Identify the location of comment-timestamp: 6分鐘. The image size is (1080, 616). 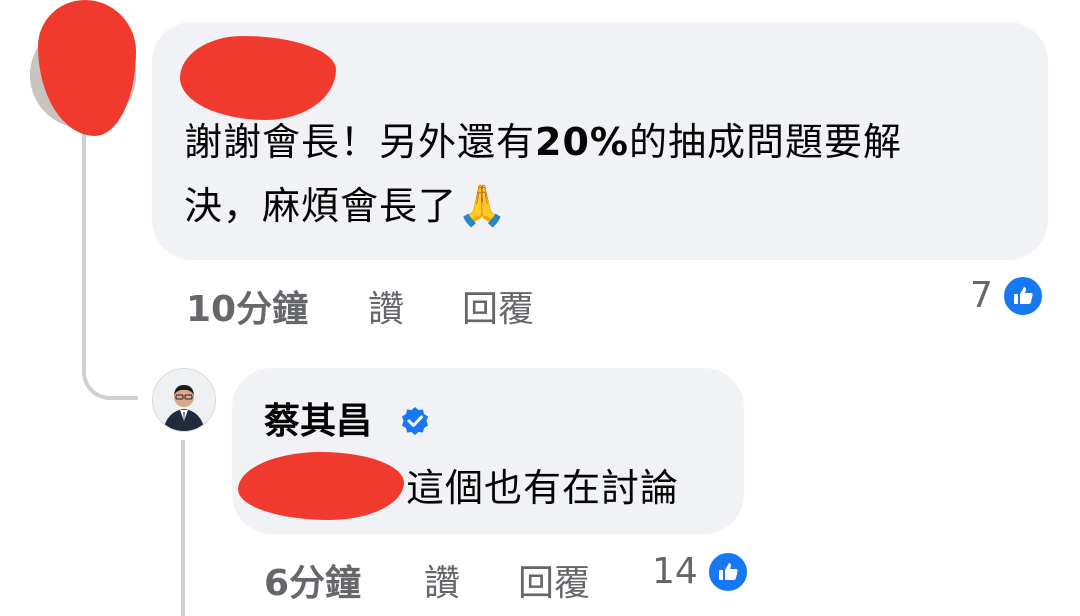
(312, 584).